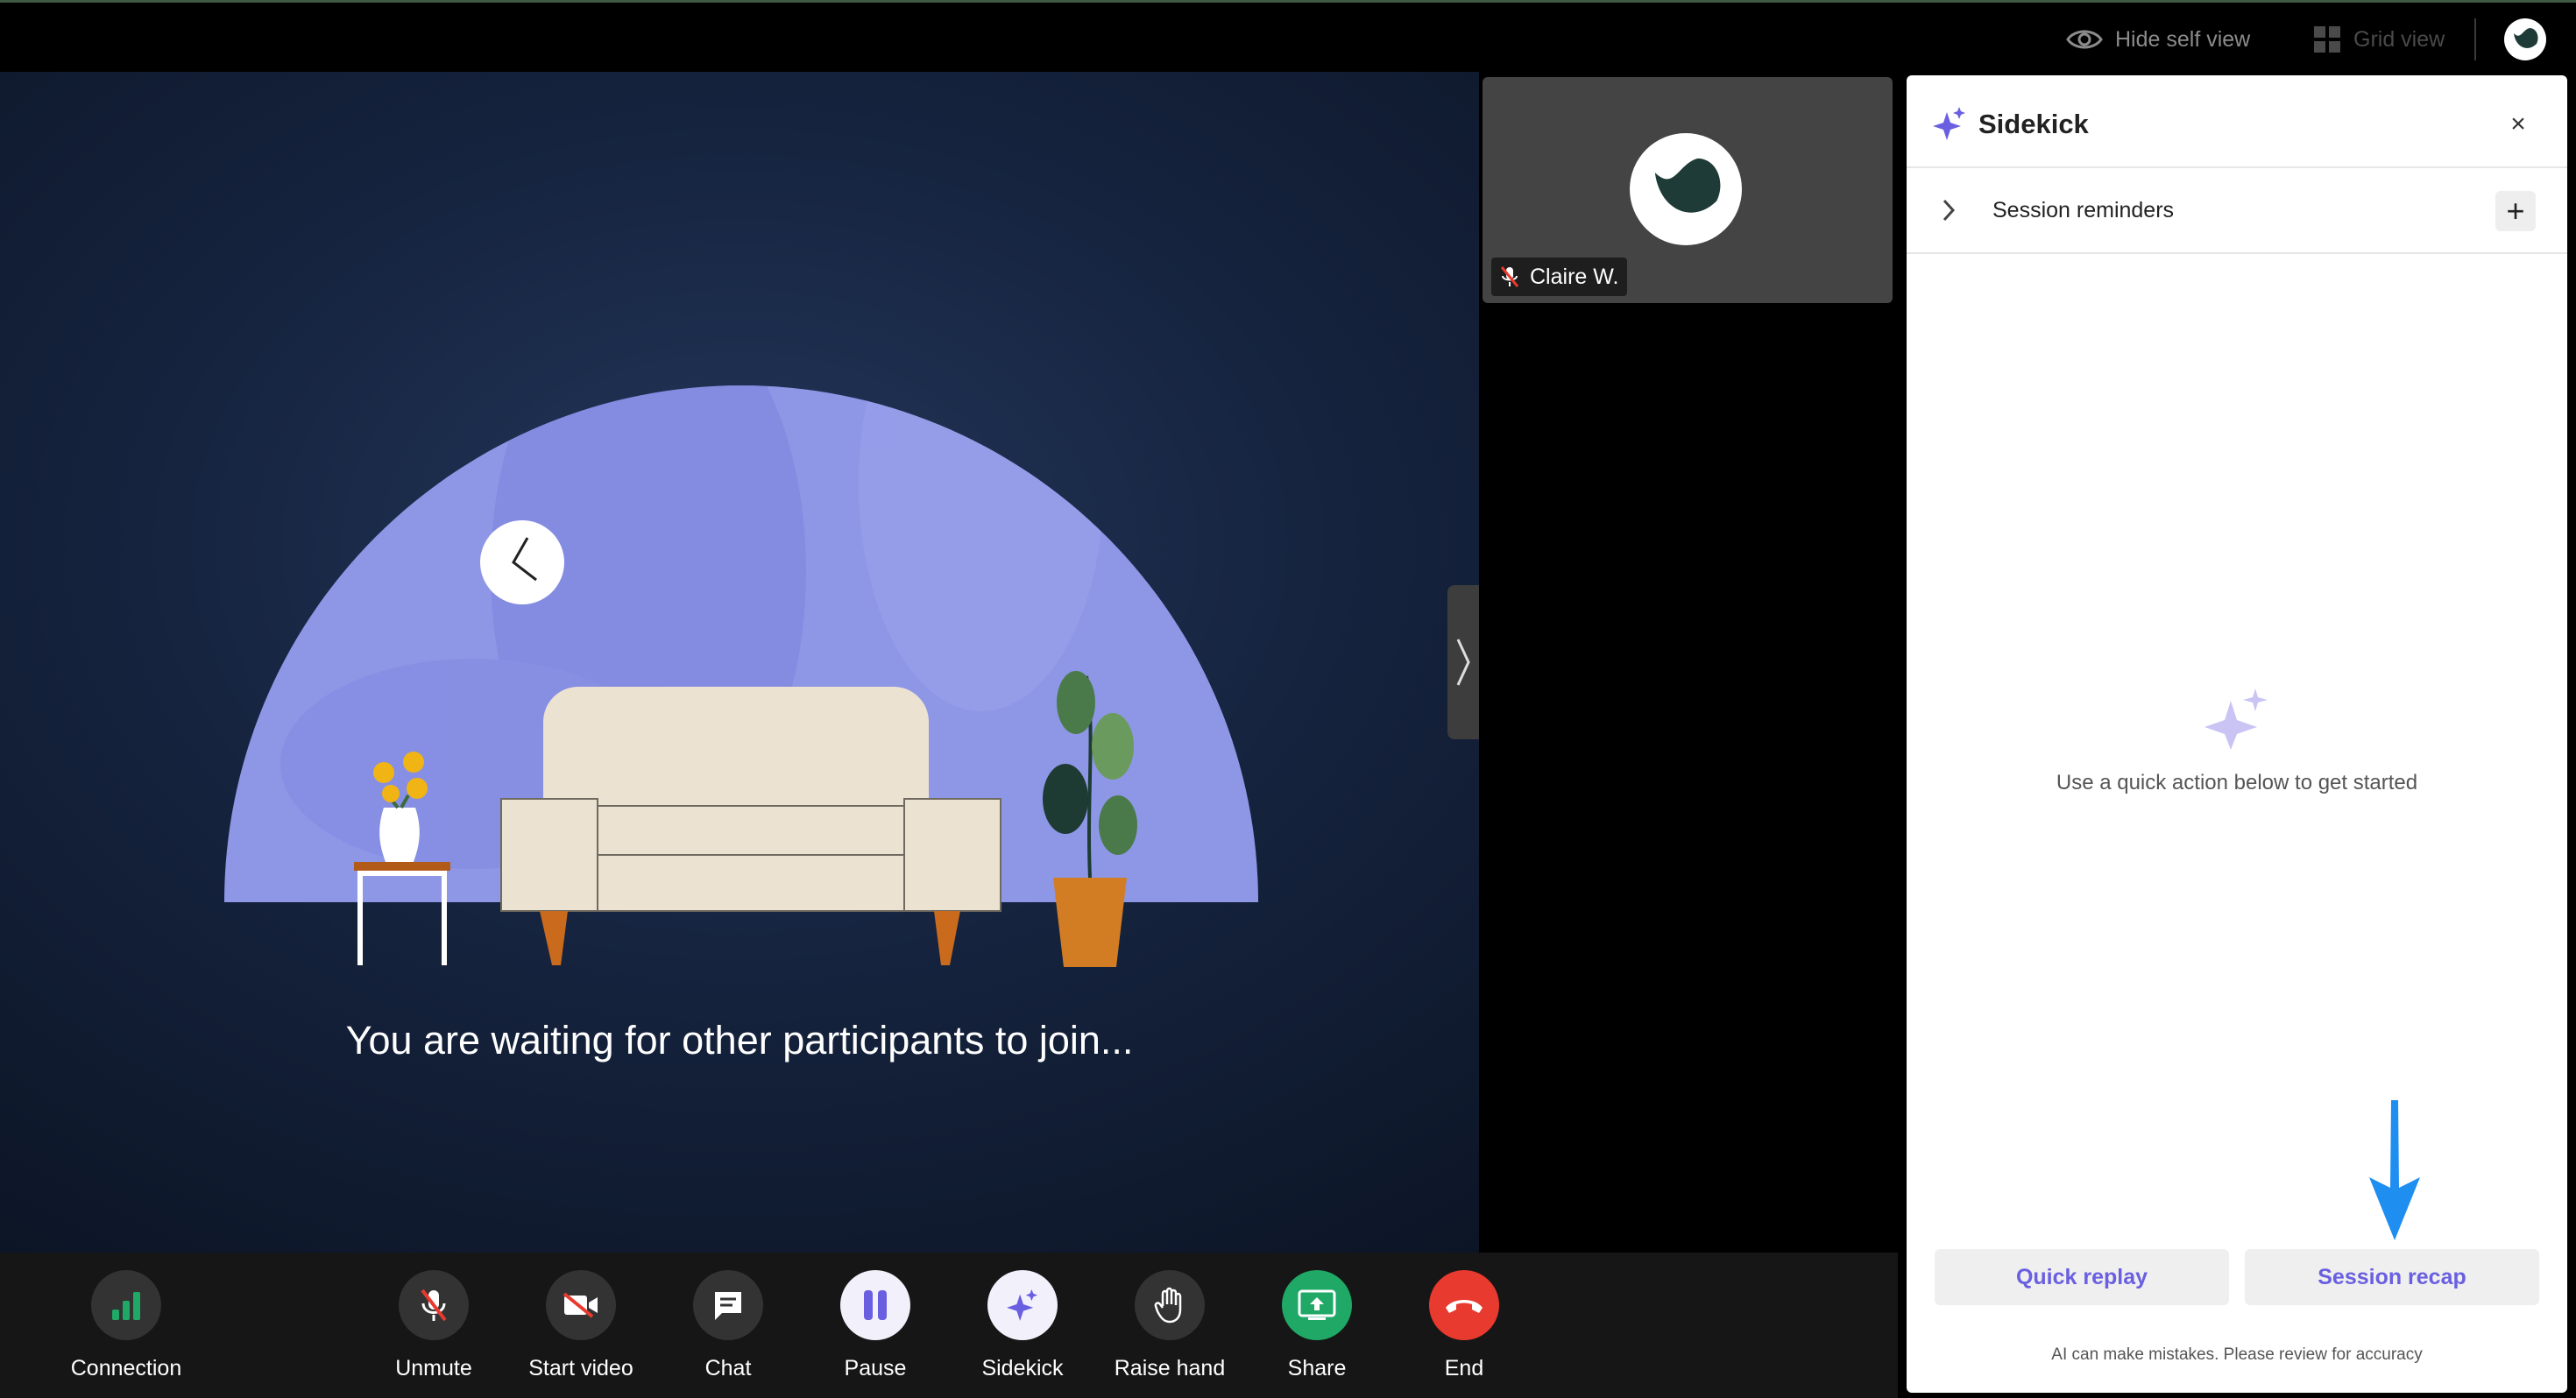  What do you see at coordinates (1574, 276) in the screenshot?
I see `participant-name: Claire W.` at bounding box center [1574, 276].